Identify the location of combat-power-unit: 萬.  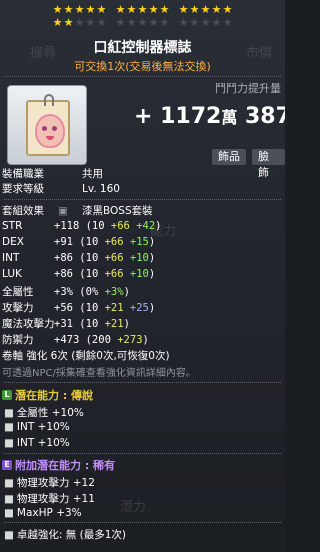
(229, 117).